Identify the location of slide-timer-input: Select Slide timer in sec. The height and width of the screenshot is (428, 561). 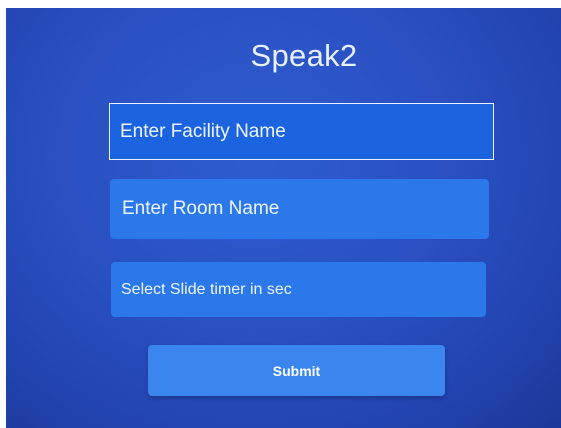
(298, 289).